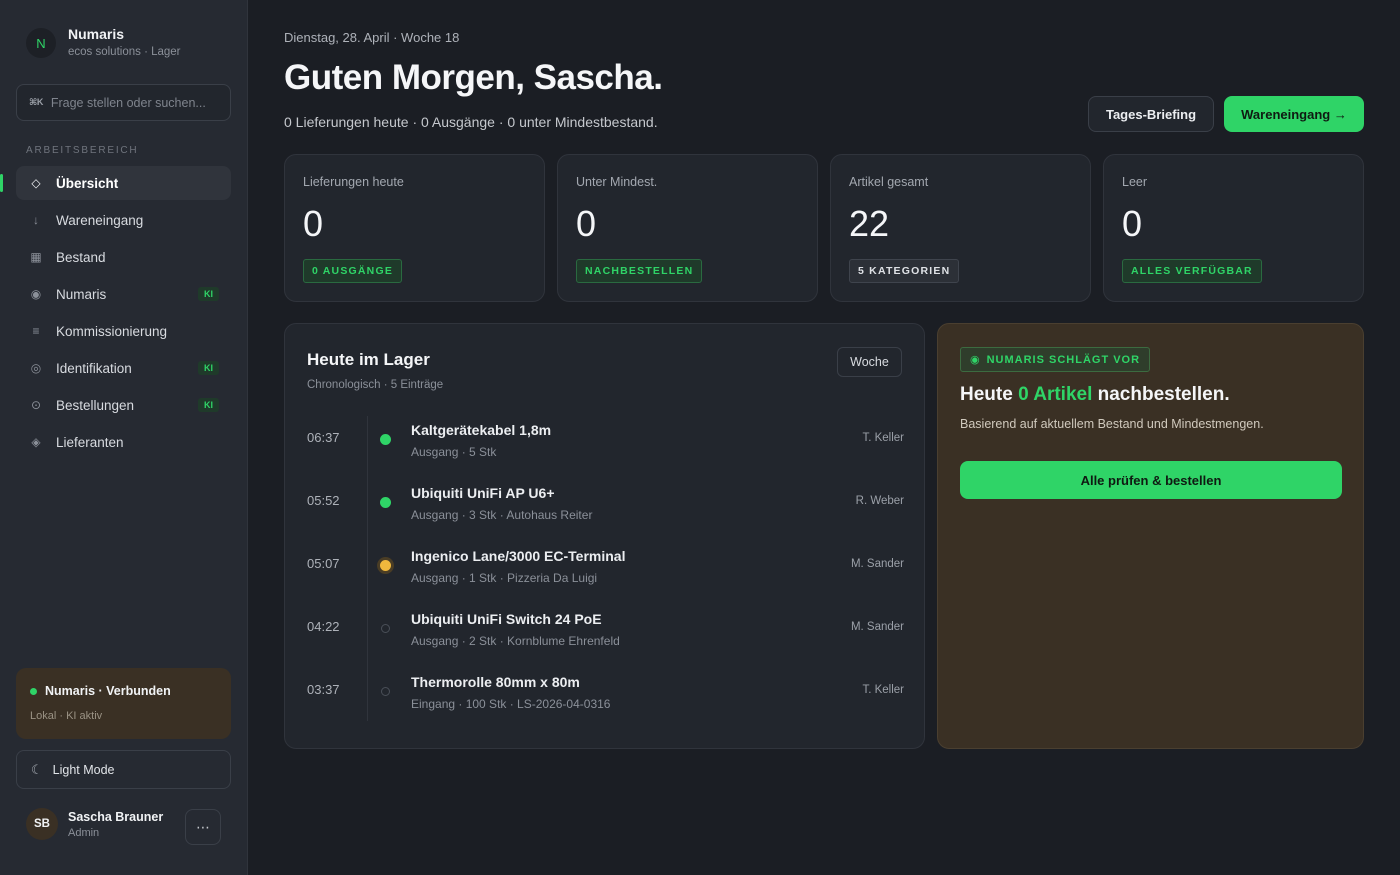  Describe the element at coordinates (66, 716) in the screenshot. I see `status-subtitle: Lokal · KI aktiv` at that location.